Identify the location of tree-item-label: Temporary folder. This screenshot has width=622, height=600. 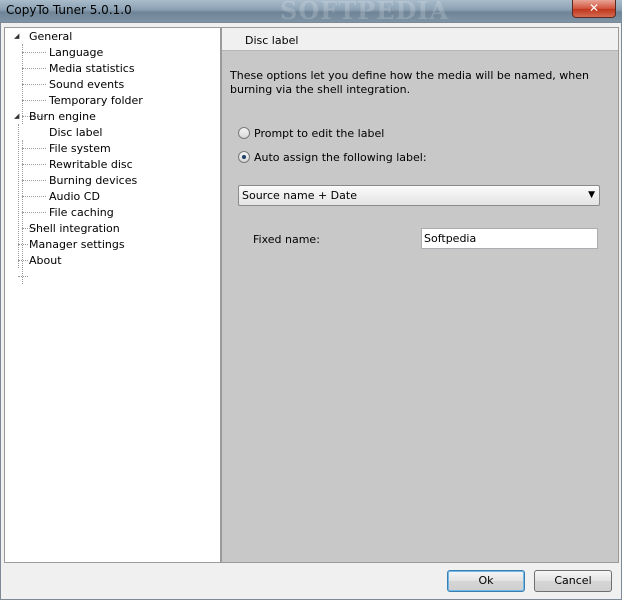
(96, 100).